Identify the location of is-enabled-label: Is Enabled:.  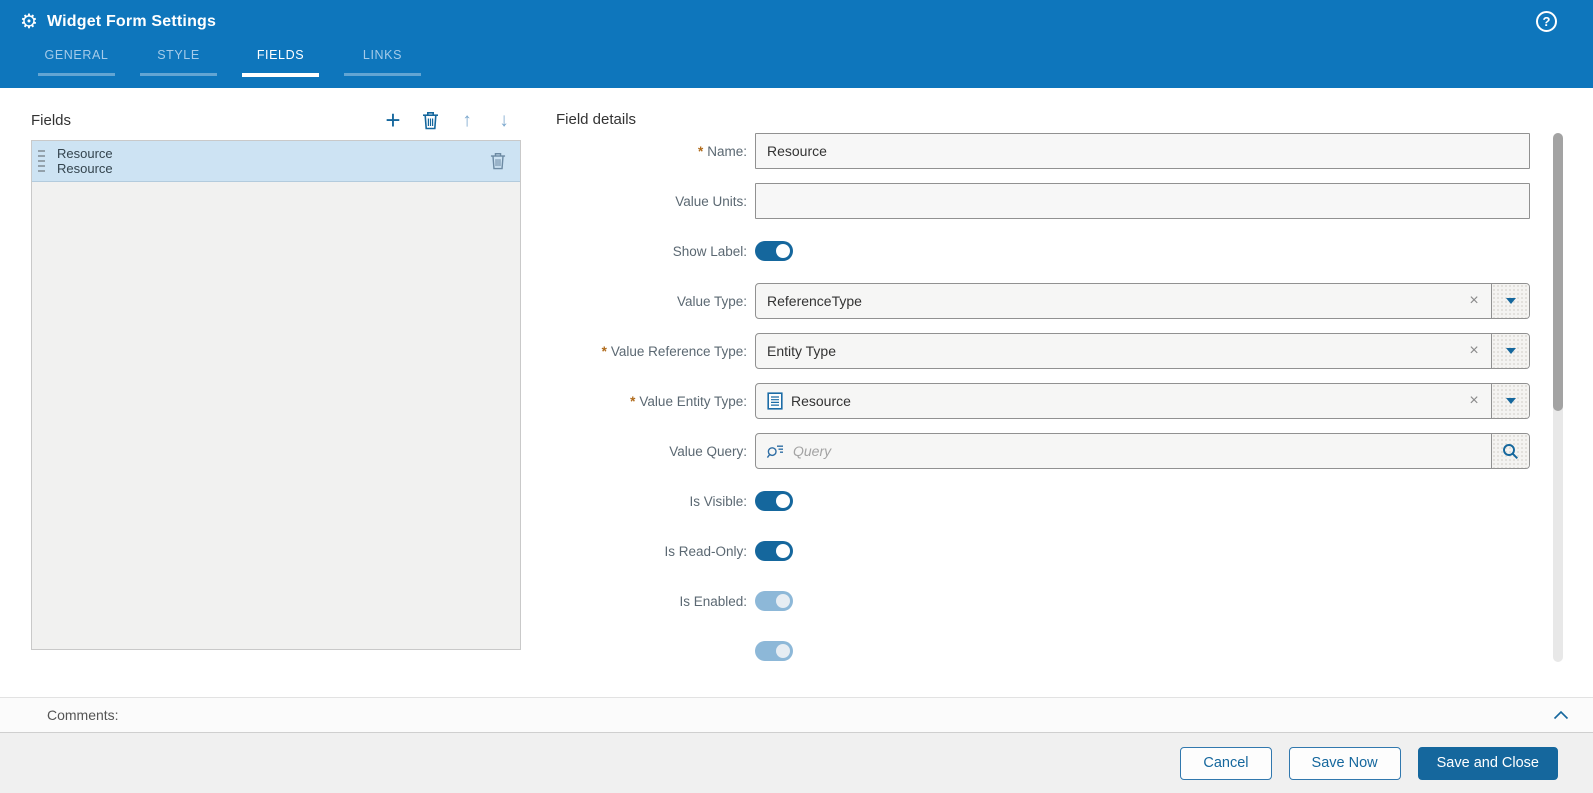
(713, 601).